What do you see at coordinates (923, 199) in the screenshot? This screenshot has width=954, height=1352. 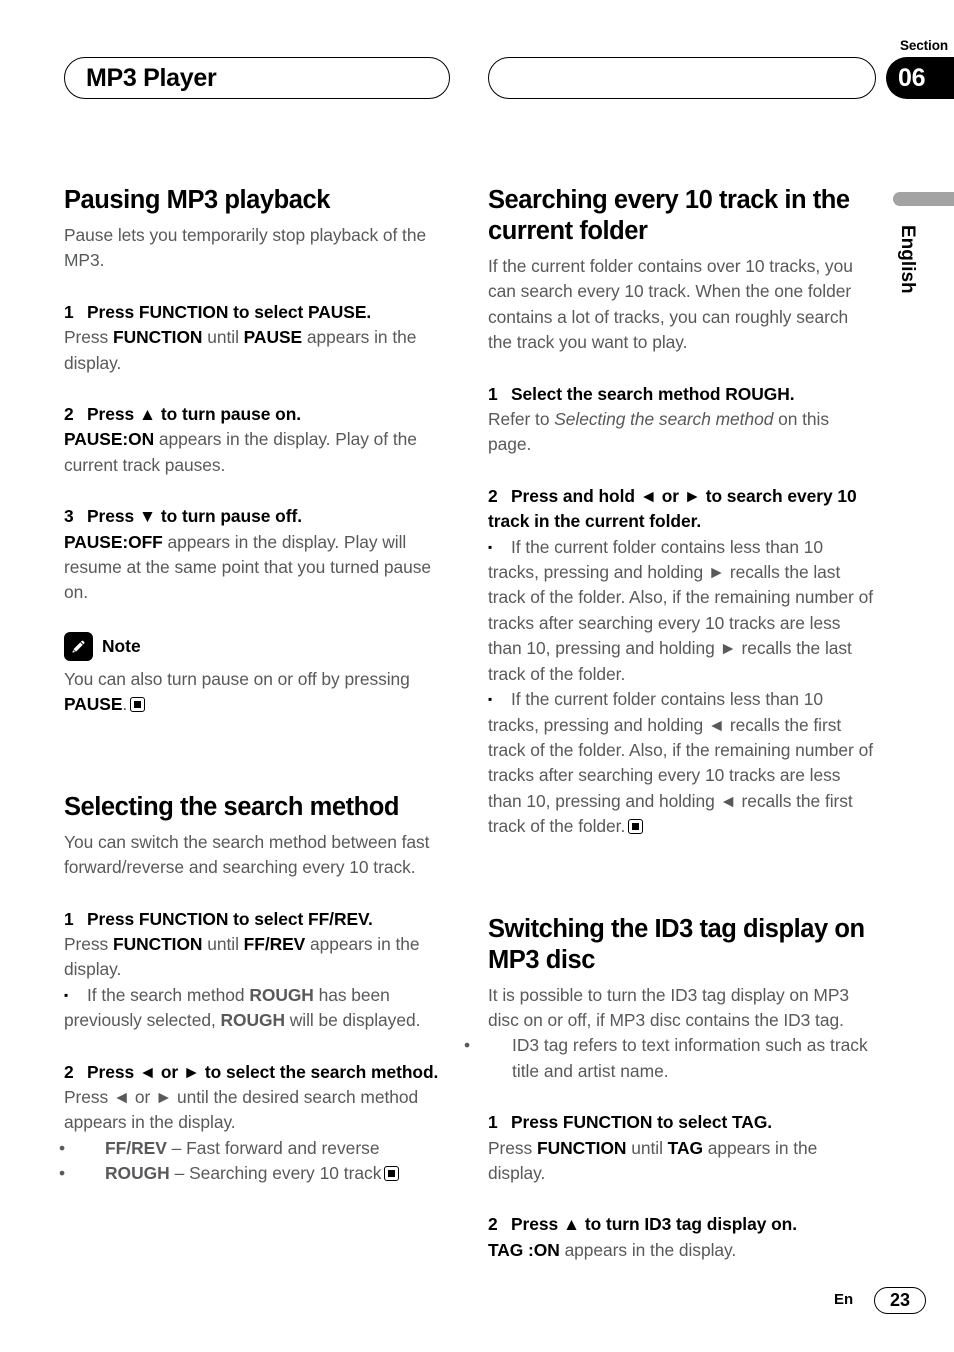 I see `language-tab-marker` at bounding box center [923, 199].